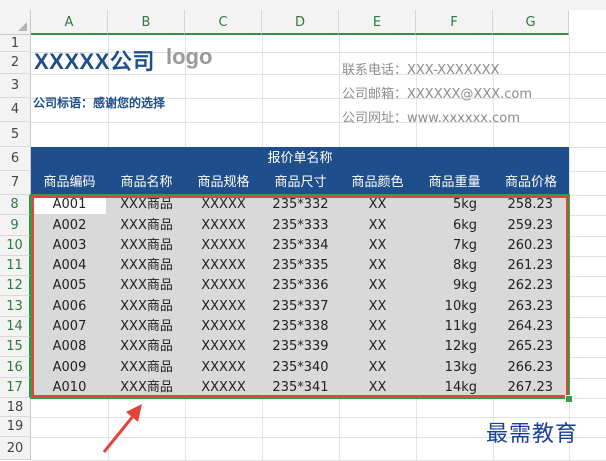 This screenshot has height=461, width=606. I want to click on table-header-cell: 商品颜色, so click(377, 183).